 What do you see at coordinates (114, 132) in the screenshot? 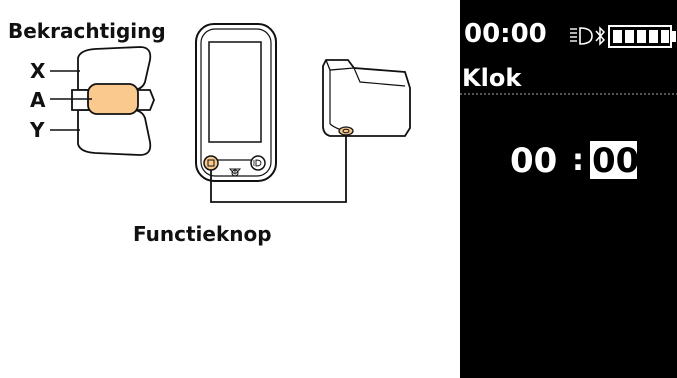
I see `button-y` at bounding box center [114, 132].